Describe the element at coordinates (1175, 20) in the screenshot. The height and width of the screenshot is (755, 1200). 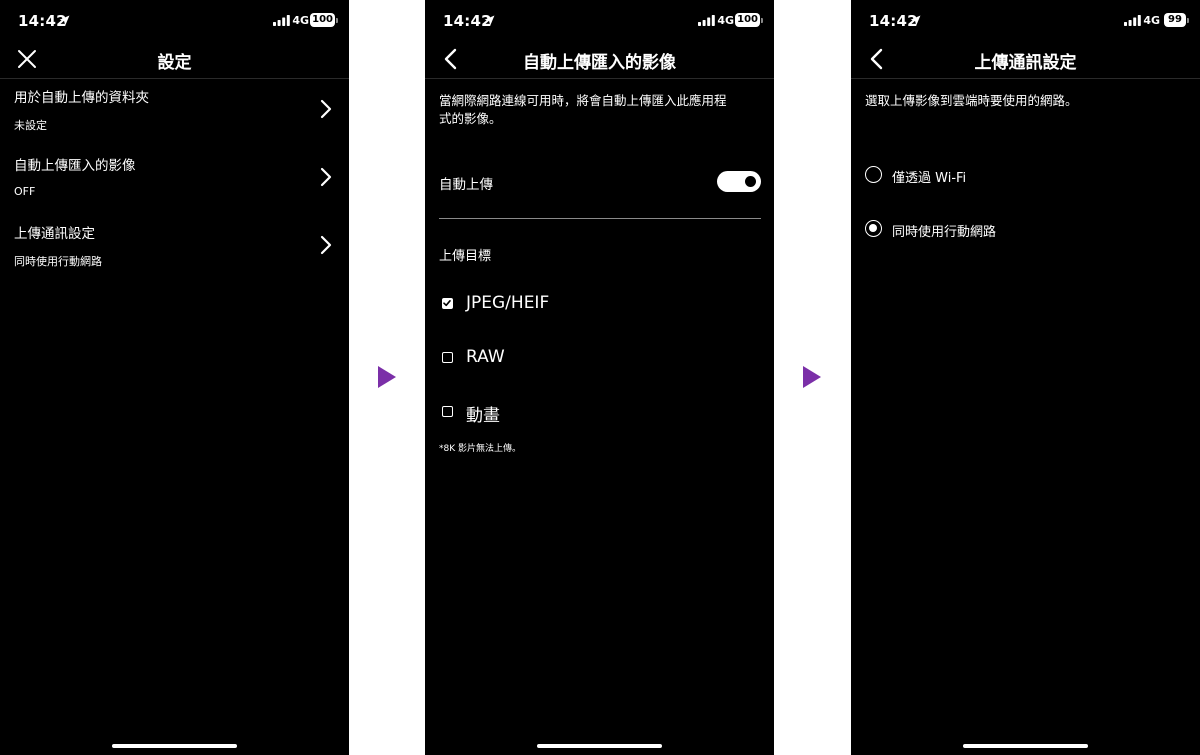
I see `battery-level: 99` at that location.